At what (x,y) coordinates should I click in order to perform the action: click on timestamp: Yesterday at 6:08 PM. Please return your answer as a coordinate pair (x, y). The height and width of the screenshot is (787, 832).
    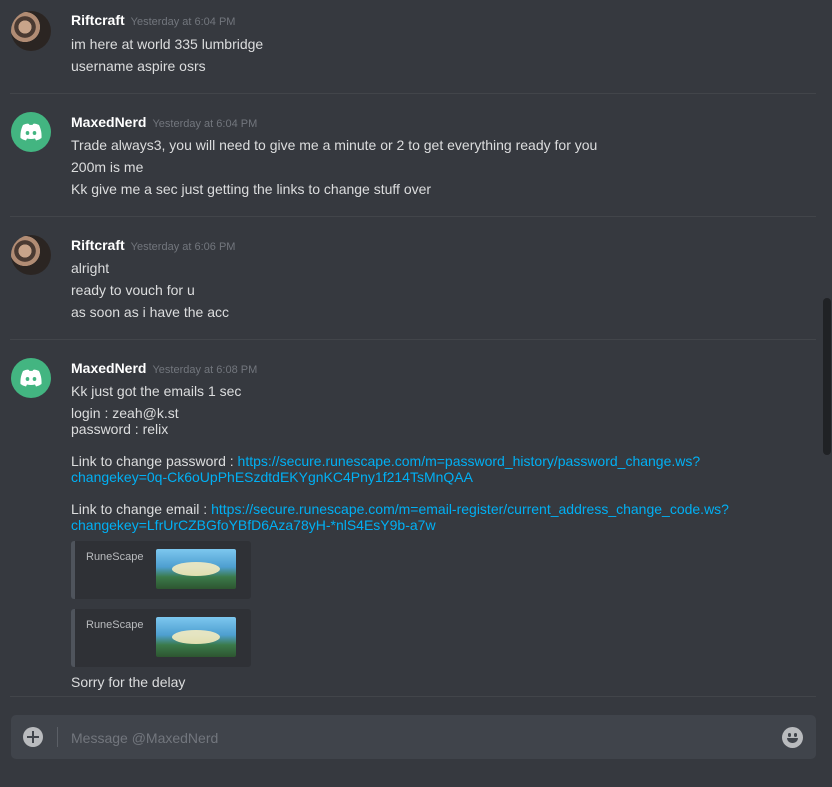
    Looking at the image, I should click on (205, 370).